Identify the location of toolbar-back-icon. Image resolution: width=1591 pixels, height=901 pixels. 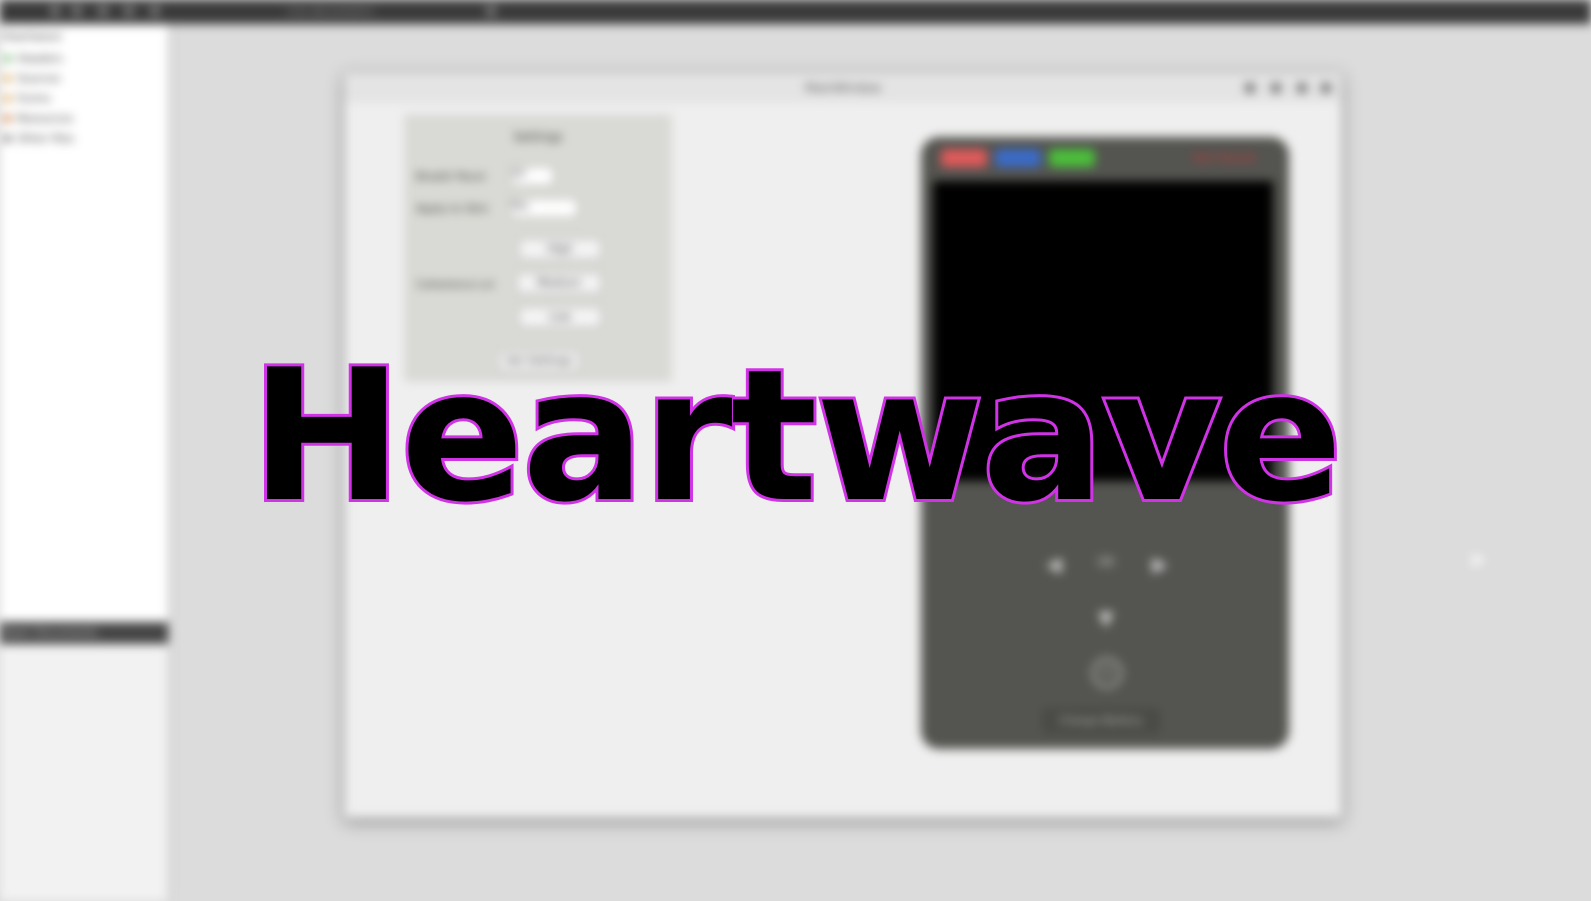
(55, 11).